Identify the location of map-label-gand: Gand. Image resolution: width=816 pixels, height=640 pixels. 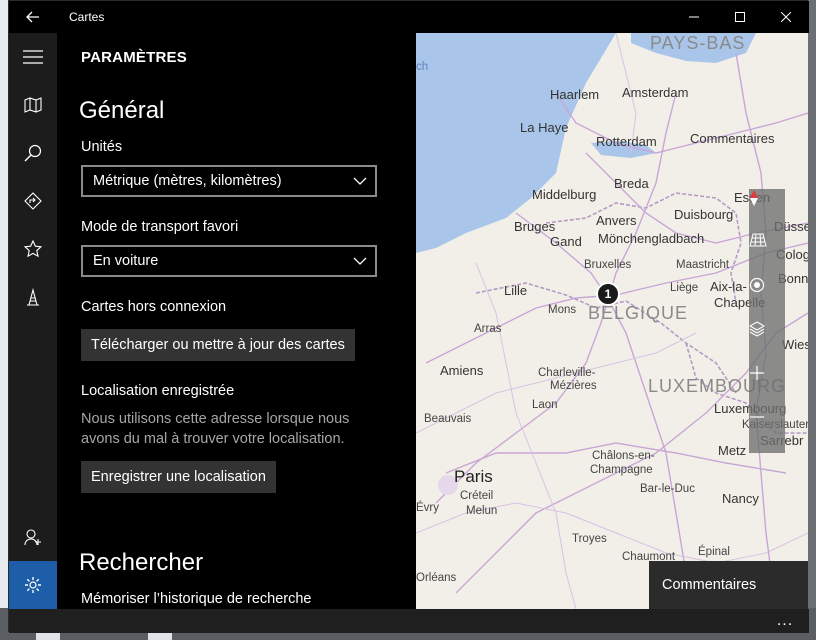
(566, 241).